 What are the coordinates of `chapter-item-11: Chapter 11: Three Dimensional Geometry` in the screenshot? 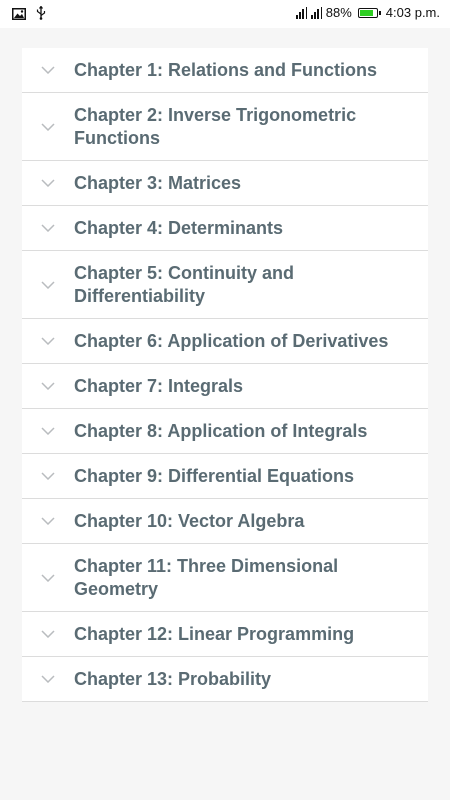 It's located at (225, 578).